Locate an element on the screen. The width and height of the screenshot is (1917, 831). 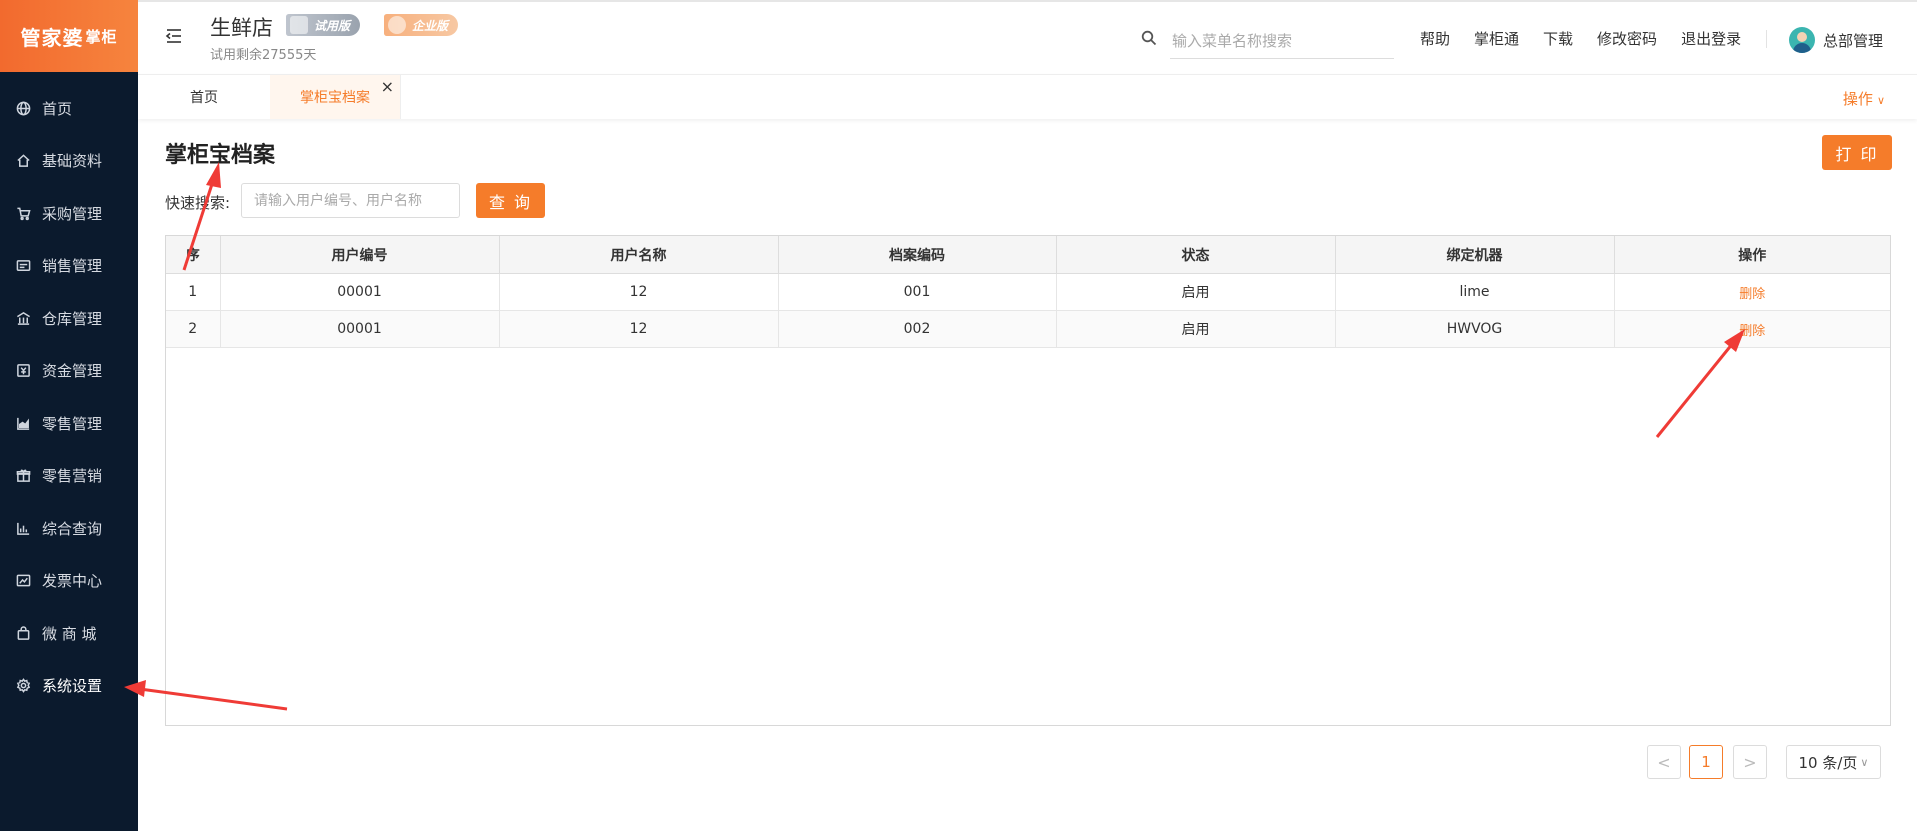
sidebar-item-query: 综合查询 is located at coordinates (69, 528).